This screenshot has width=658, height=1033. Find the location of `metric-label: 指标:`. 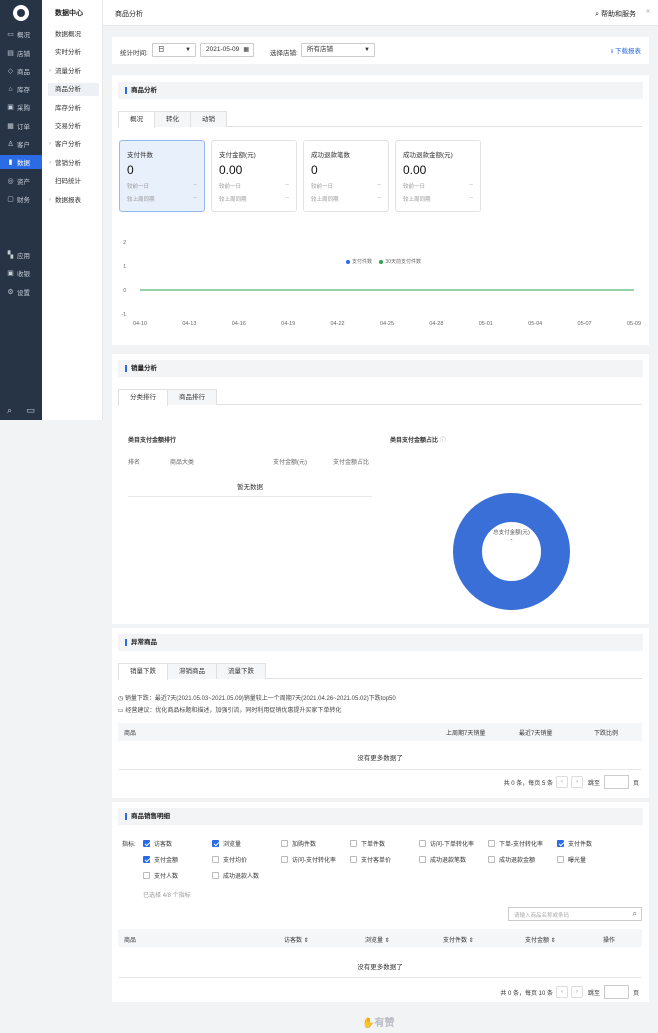

metric-label: 指标: is located at coordinates (129, 845).